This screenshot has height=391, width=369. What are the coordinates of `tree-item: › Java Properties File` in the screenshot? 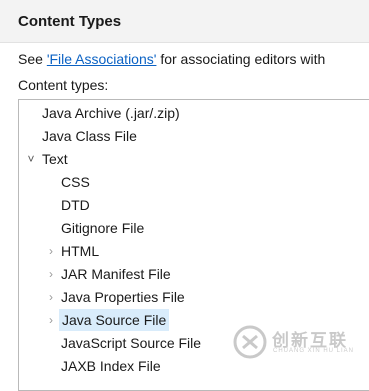 It's located at (194, 297).